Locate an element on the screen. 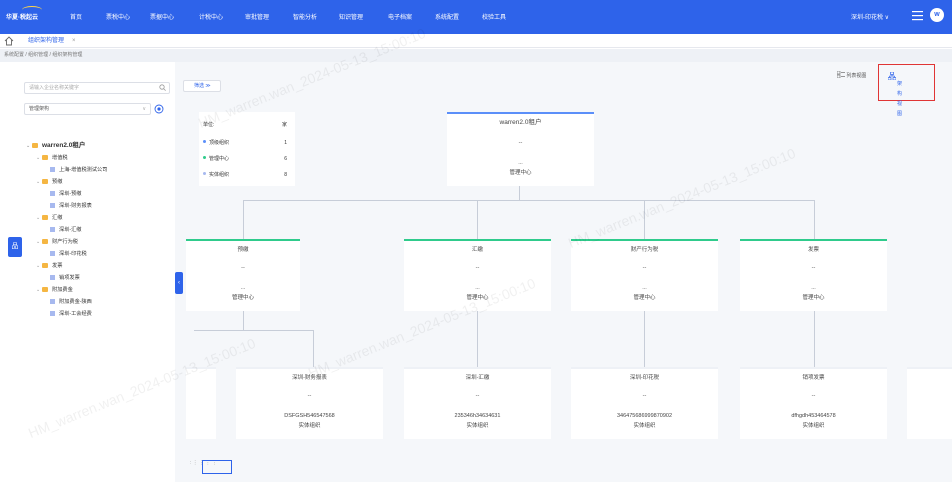 The width and height of the screenshot is (952, 482). tree-node: 深圳-汇缴 is located at coordinates (65, 230).